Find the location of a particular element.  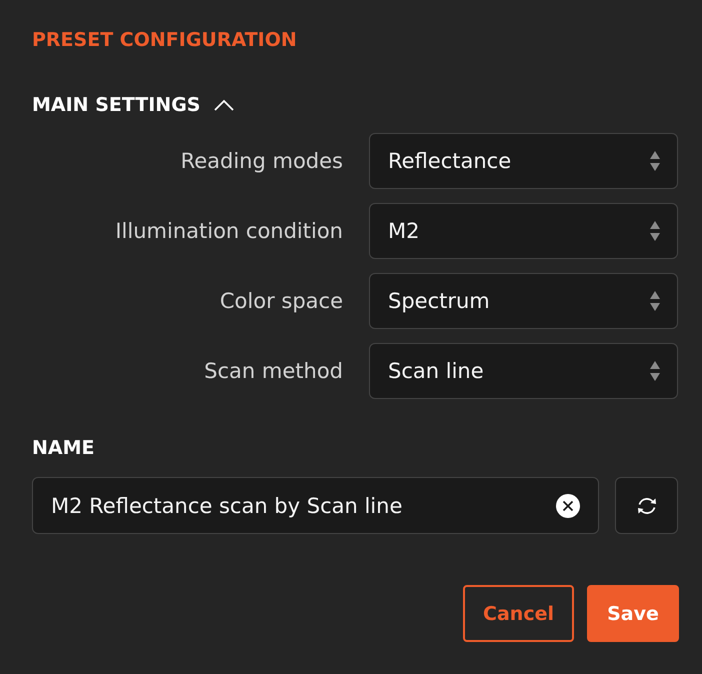

select-field: M2 is located at coordinates (523, 231).